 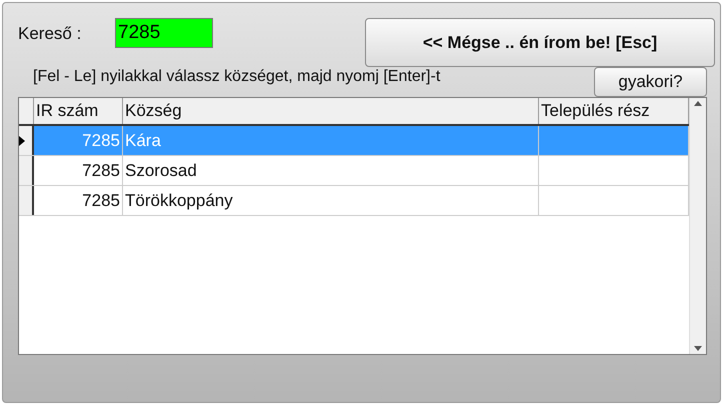 What do you see at coordinates (50, 34) in the screenshot?
I see `search-label: Kereső :` at bounding box center [50, 34].